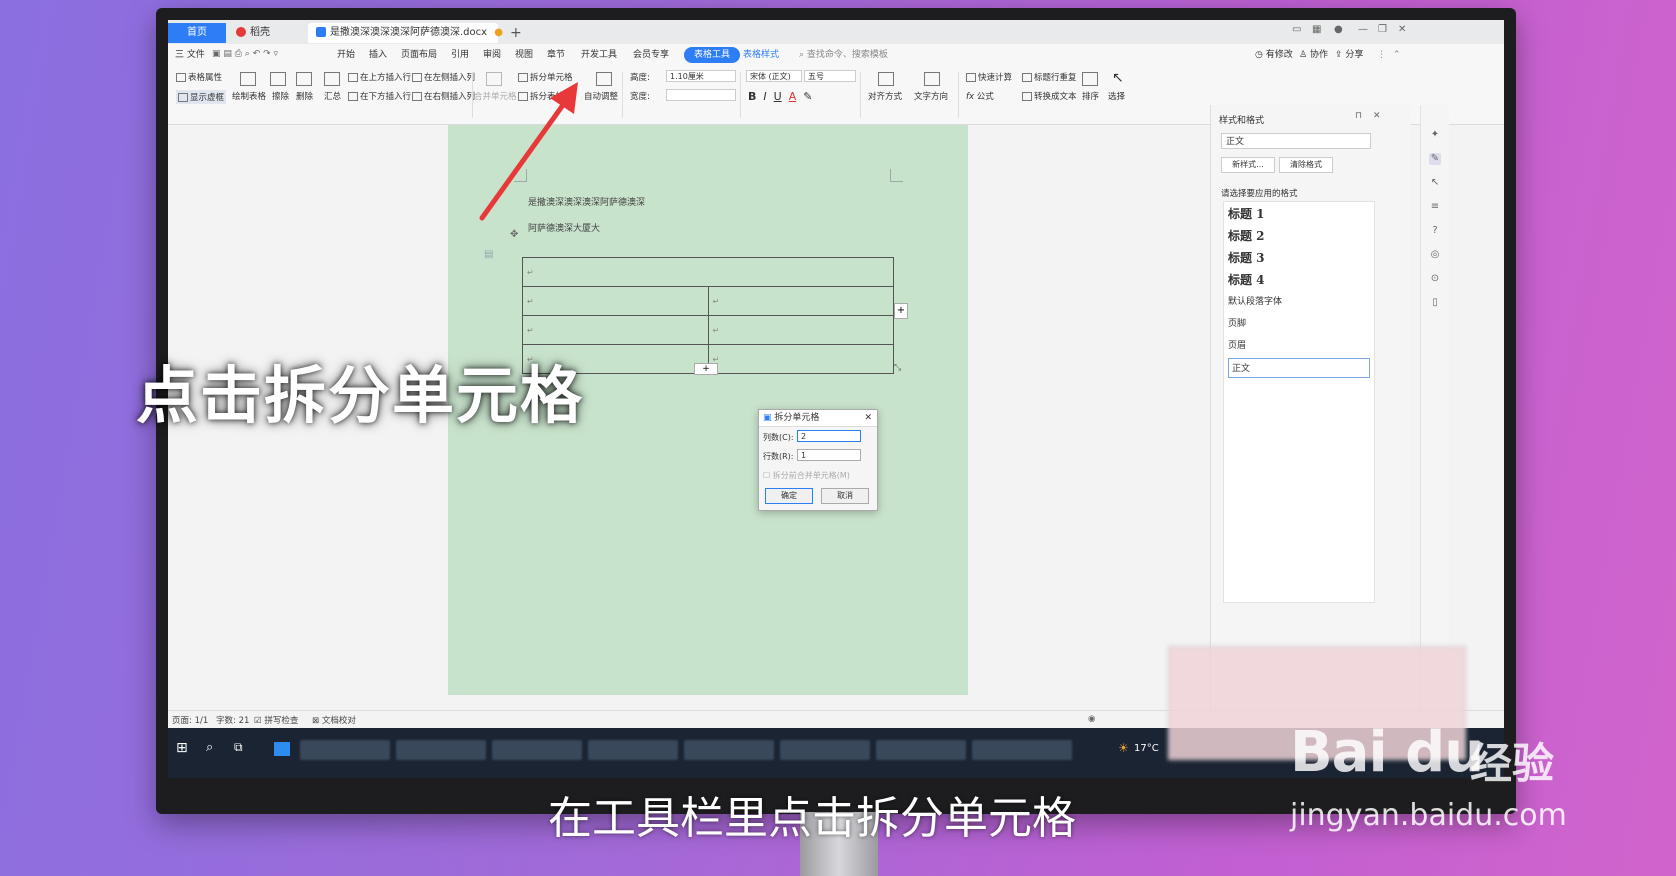 This screenshot has width=1676, height=876. Describe the element at coordinates (1299, 258) in the screenshot. I see `style-heading-3: 标题 3` at that location.